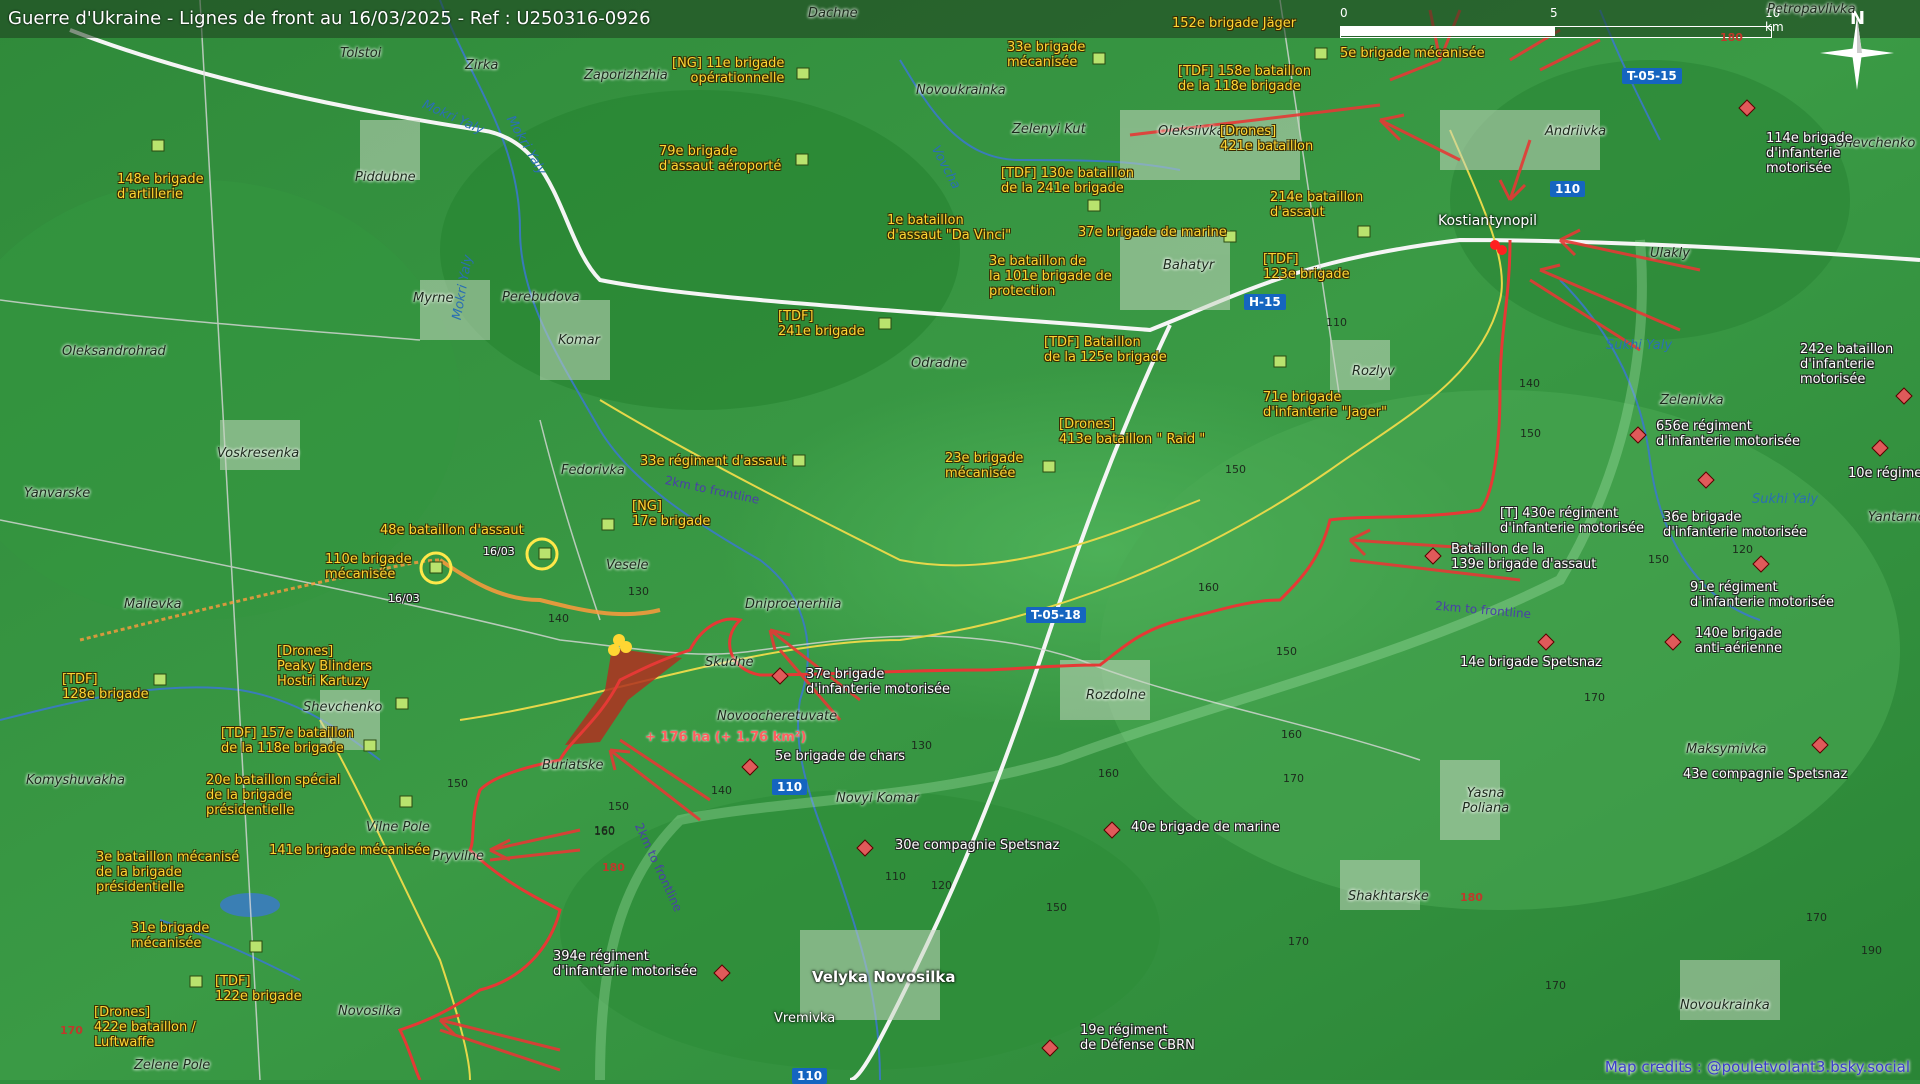  What do you see at coordinates (1762, 595) in the screenshot?
I see `enemy-unit: 91e régiment d'infanterie motorisée` at bounding box center [1762, 595].